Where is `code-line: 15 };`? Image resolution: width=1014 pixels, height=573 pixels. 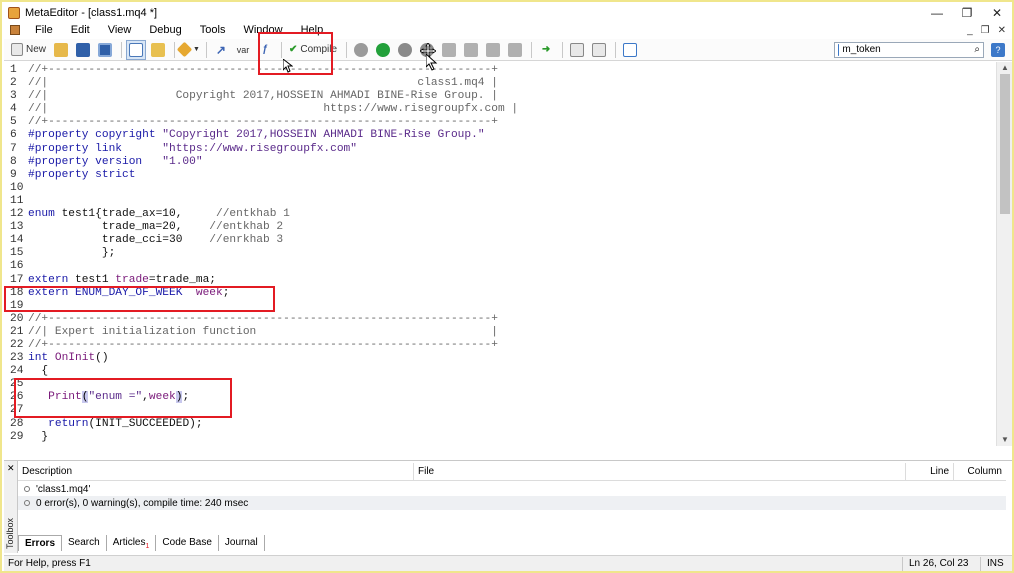 code-line: 15 }; is located at coordinates (502, 253).